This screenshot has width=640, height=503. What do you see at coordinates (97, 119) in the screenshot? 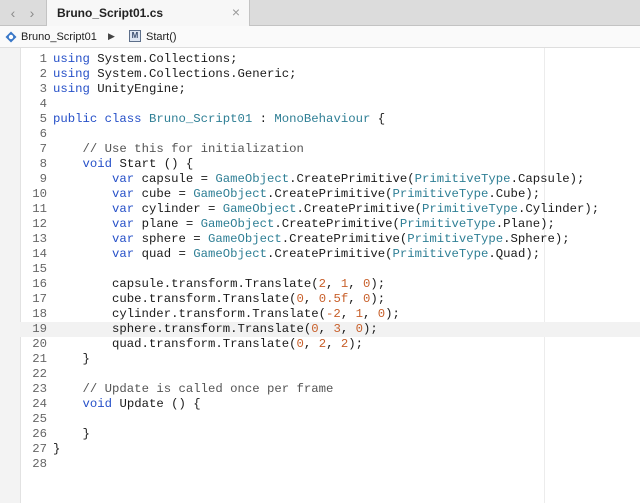
I see `code-token: public class` at bounding box center [97, 119].